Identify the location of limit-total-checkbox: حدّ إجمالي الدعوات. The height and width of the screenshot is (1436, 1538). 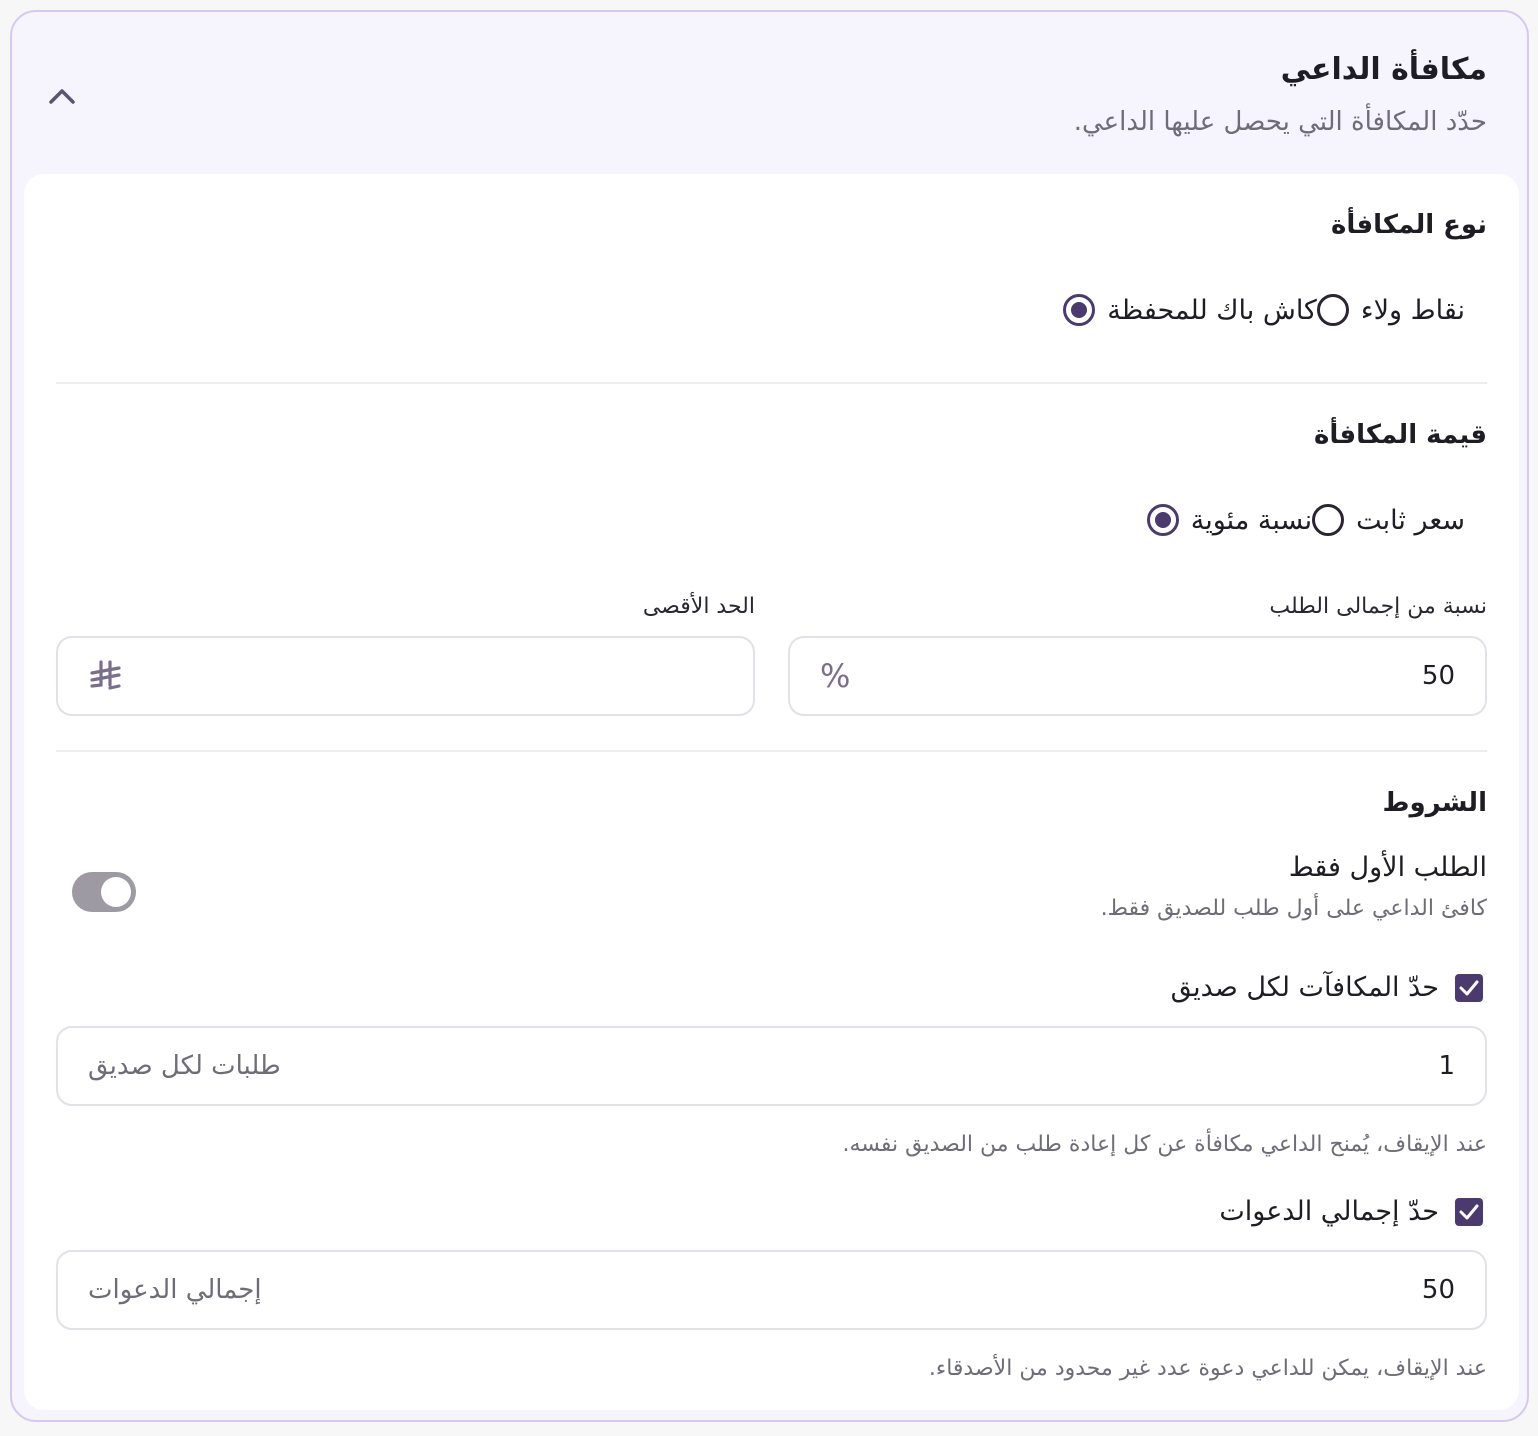
(1351, 1211).